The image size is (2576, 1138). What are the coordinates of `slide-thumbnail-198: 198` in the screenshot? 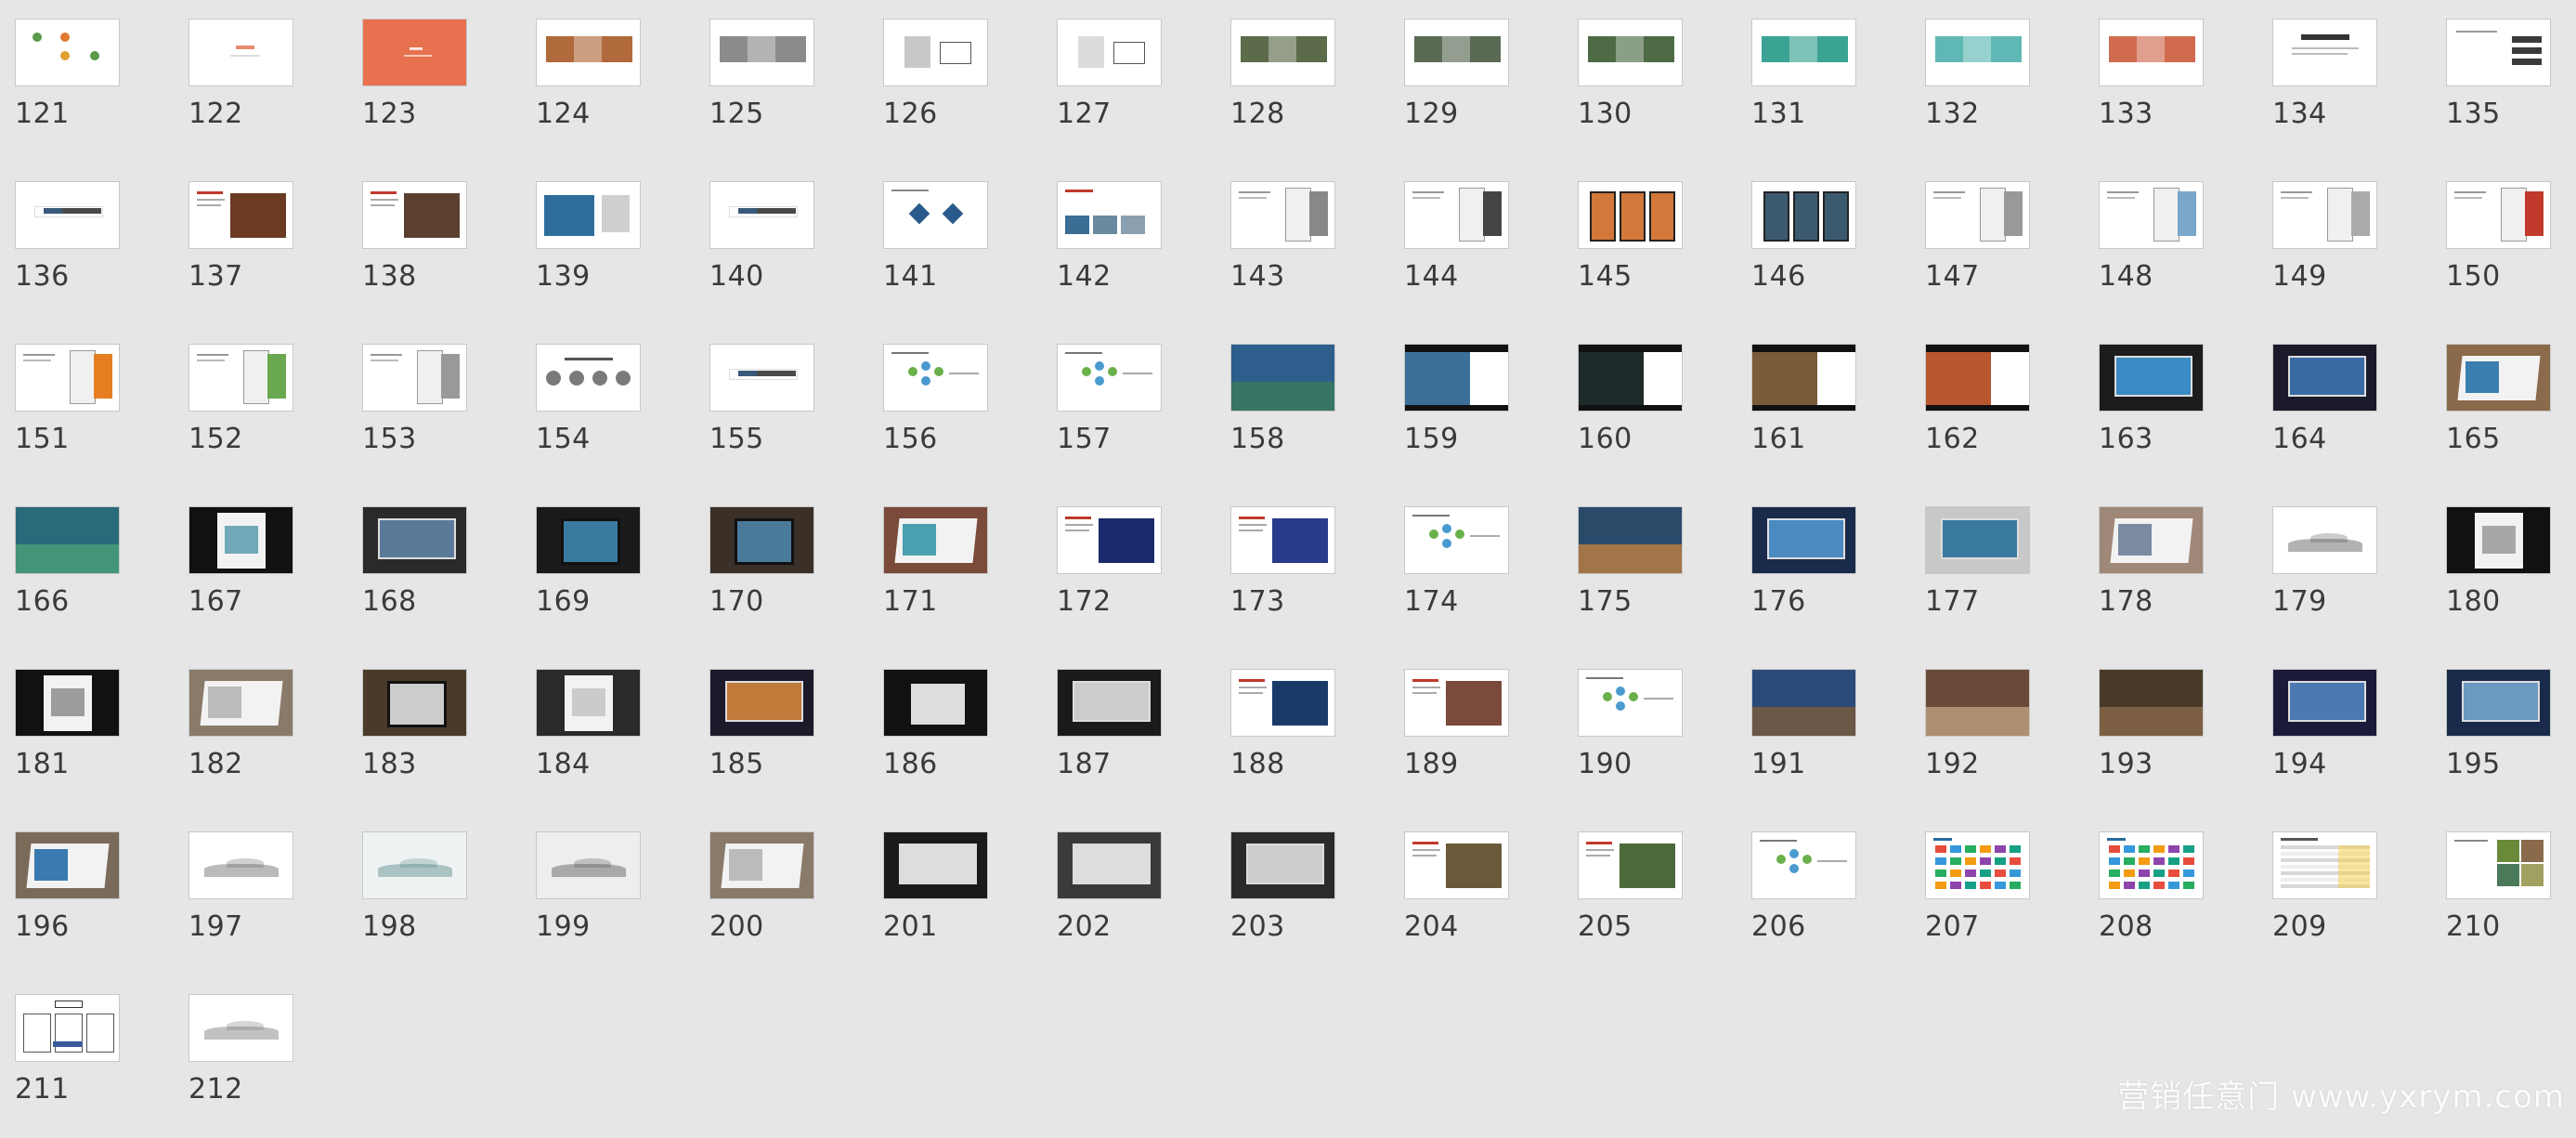 It's located at (434, 894).